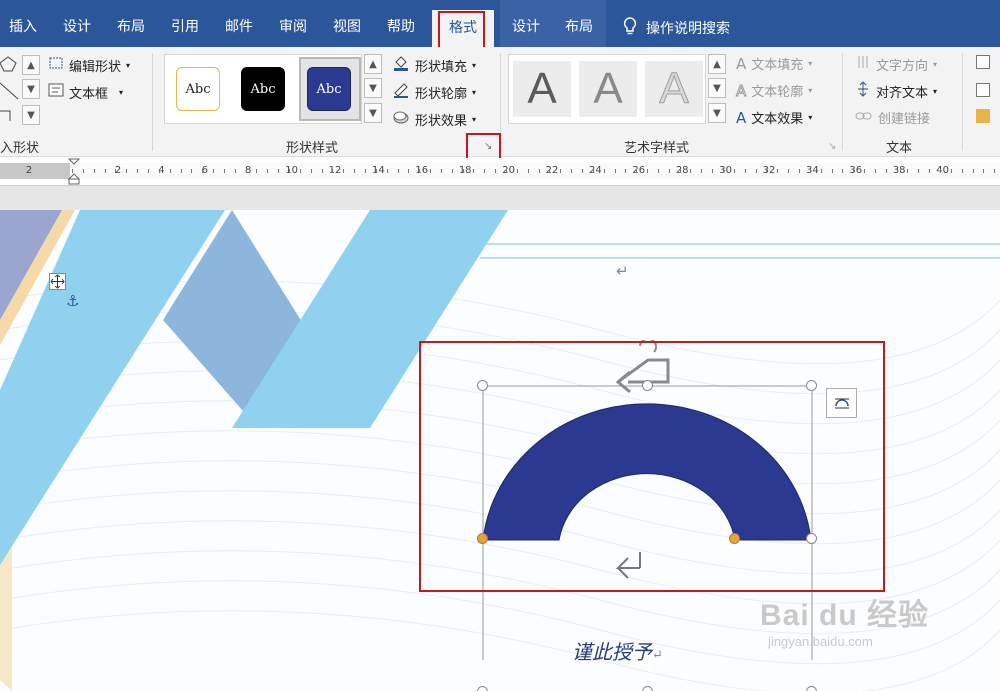 The width and height of the screenshot is (1000, 691). What do you see at coordinates (942, 170) in the screenshot?
I see `ruler-label: 40` at bounding box center [942, 170].